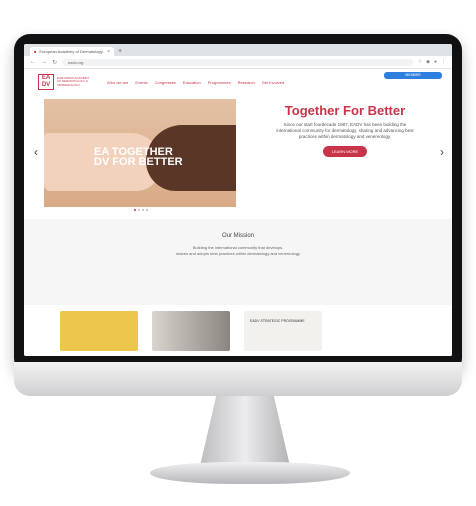 The height and width of the screenshot is (506, 476). Describe the element at coordinates (165, 82) in the screenshot. I see `nav-item: Congresses` at that location.